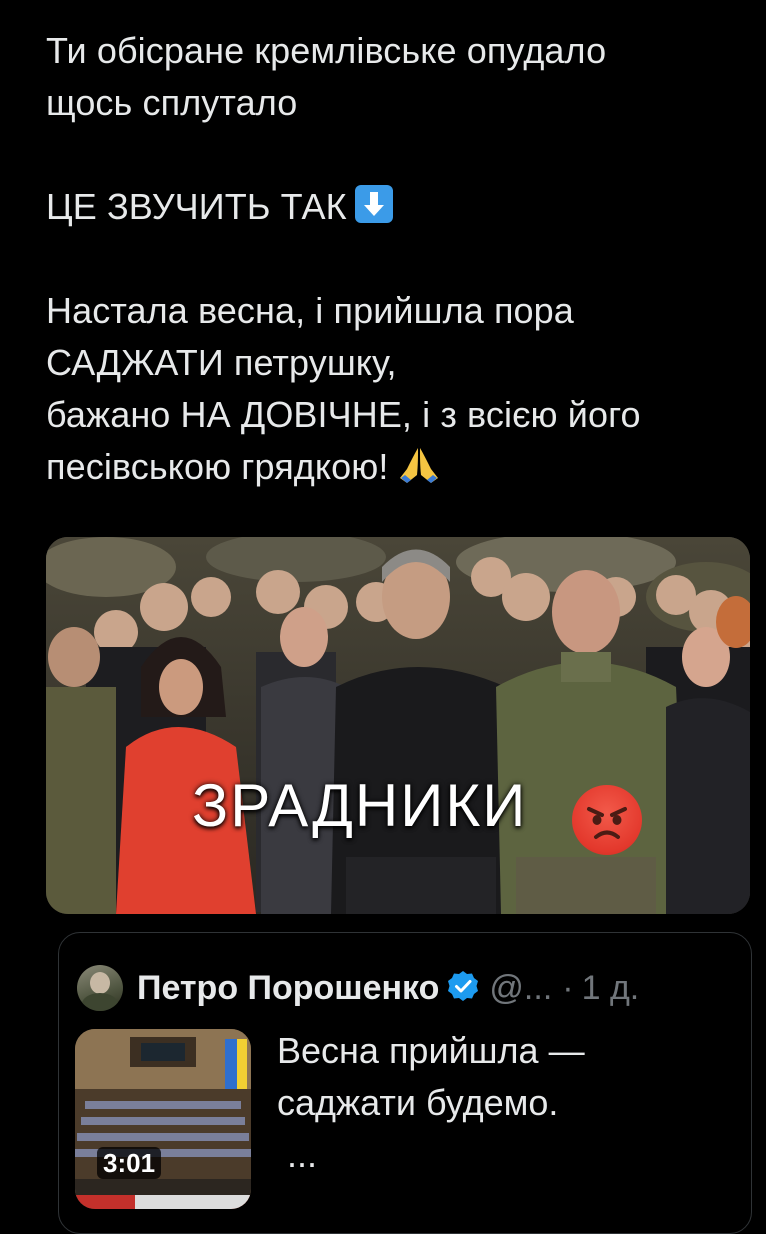 The image size is (766, 1234). I want to click on tweet-line: САДЖАТИ петрушку,, so click(221, 362).